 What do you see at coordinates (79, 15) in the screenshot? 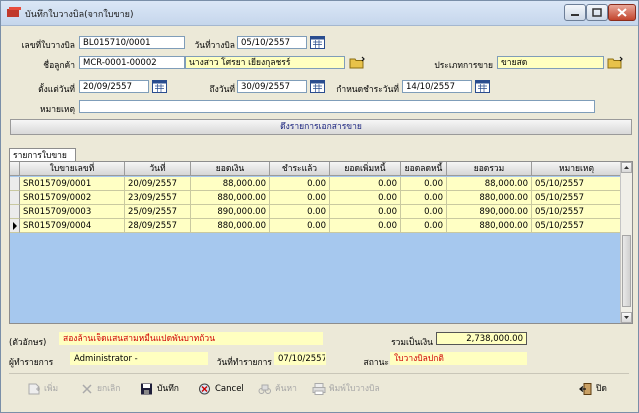
I see `window-title: บันทึกใบวางบิล(จากใบขาย)` at bounding box center [79, 15].